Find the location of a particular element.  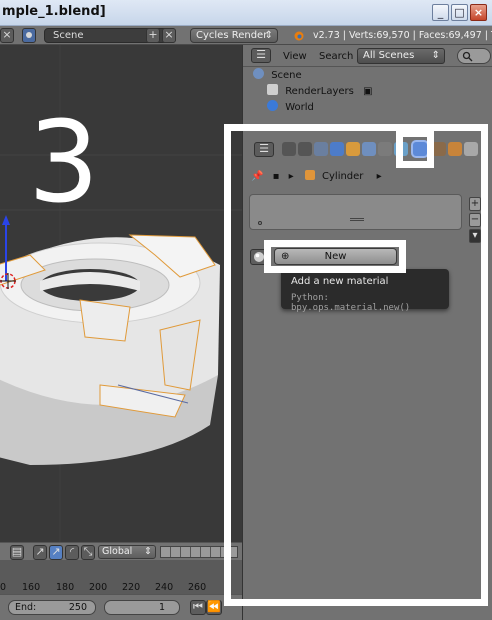

tick-label: 260 is located at coordinates (197, 587).